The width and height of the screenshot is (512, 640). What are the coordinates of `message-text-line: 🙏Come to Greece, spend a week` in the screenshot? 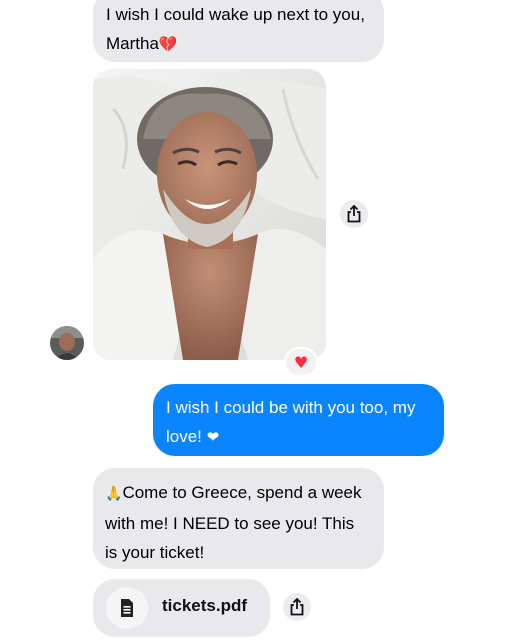 It's located at (237, 493).